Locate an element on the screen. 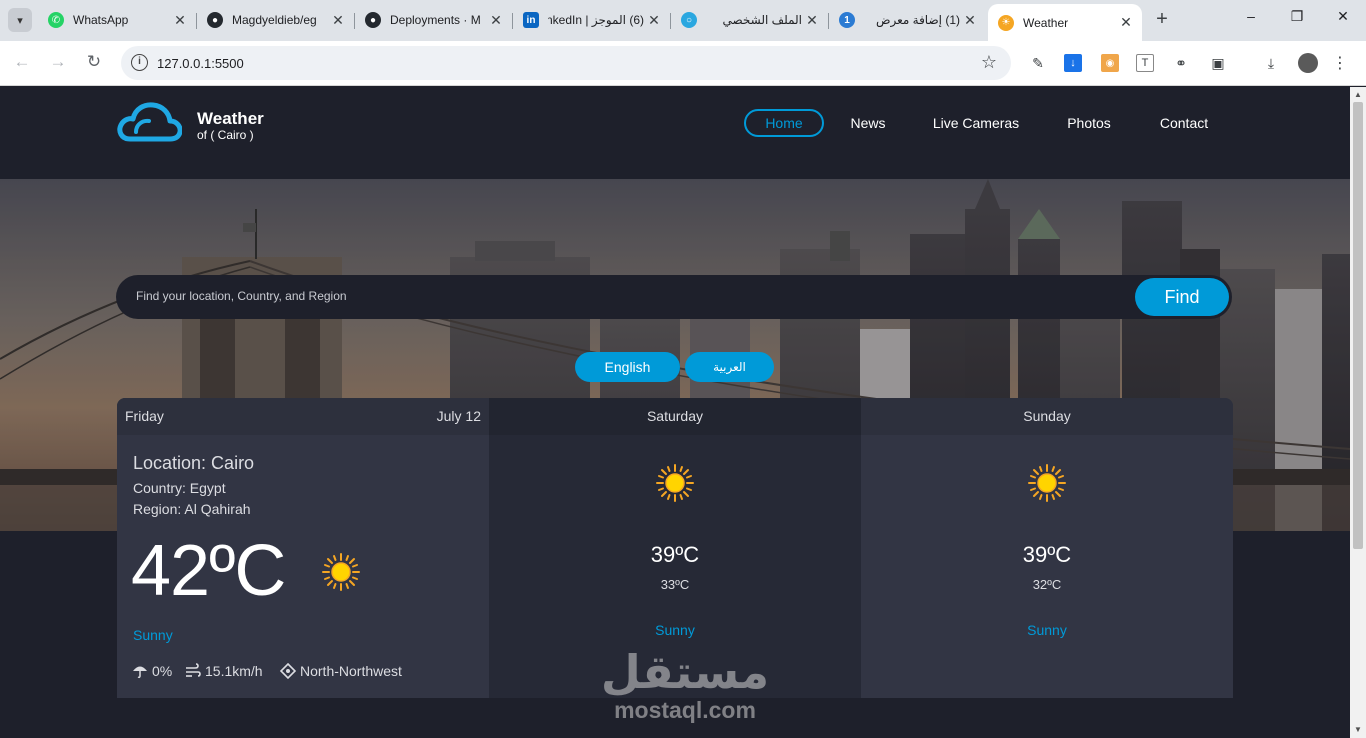  tab-label: Deployments · M is located at coordinates (435, 20).